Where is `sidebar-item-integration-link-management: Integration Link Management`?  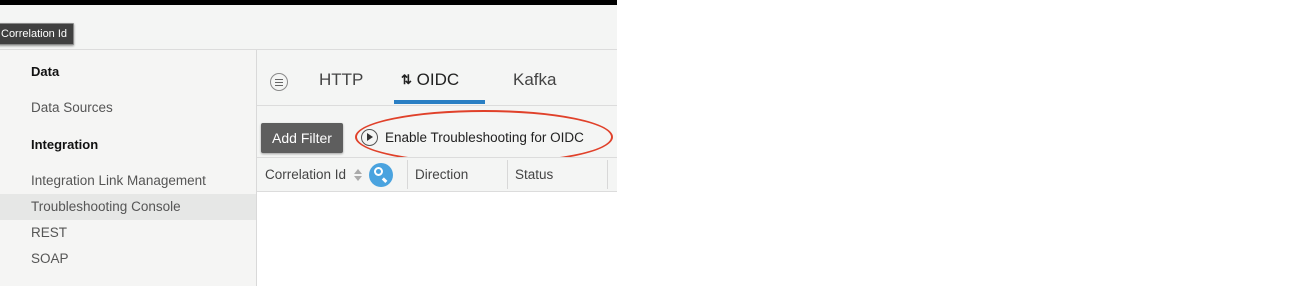 sidebar-item-integration-link-management: Integration Link Management is located at coordinates (128, 183).